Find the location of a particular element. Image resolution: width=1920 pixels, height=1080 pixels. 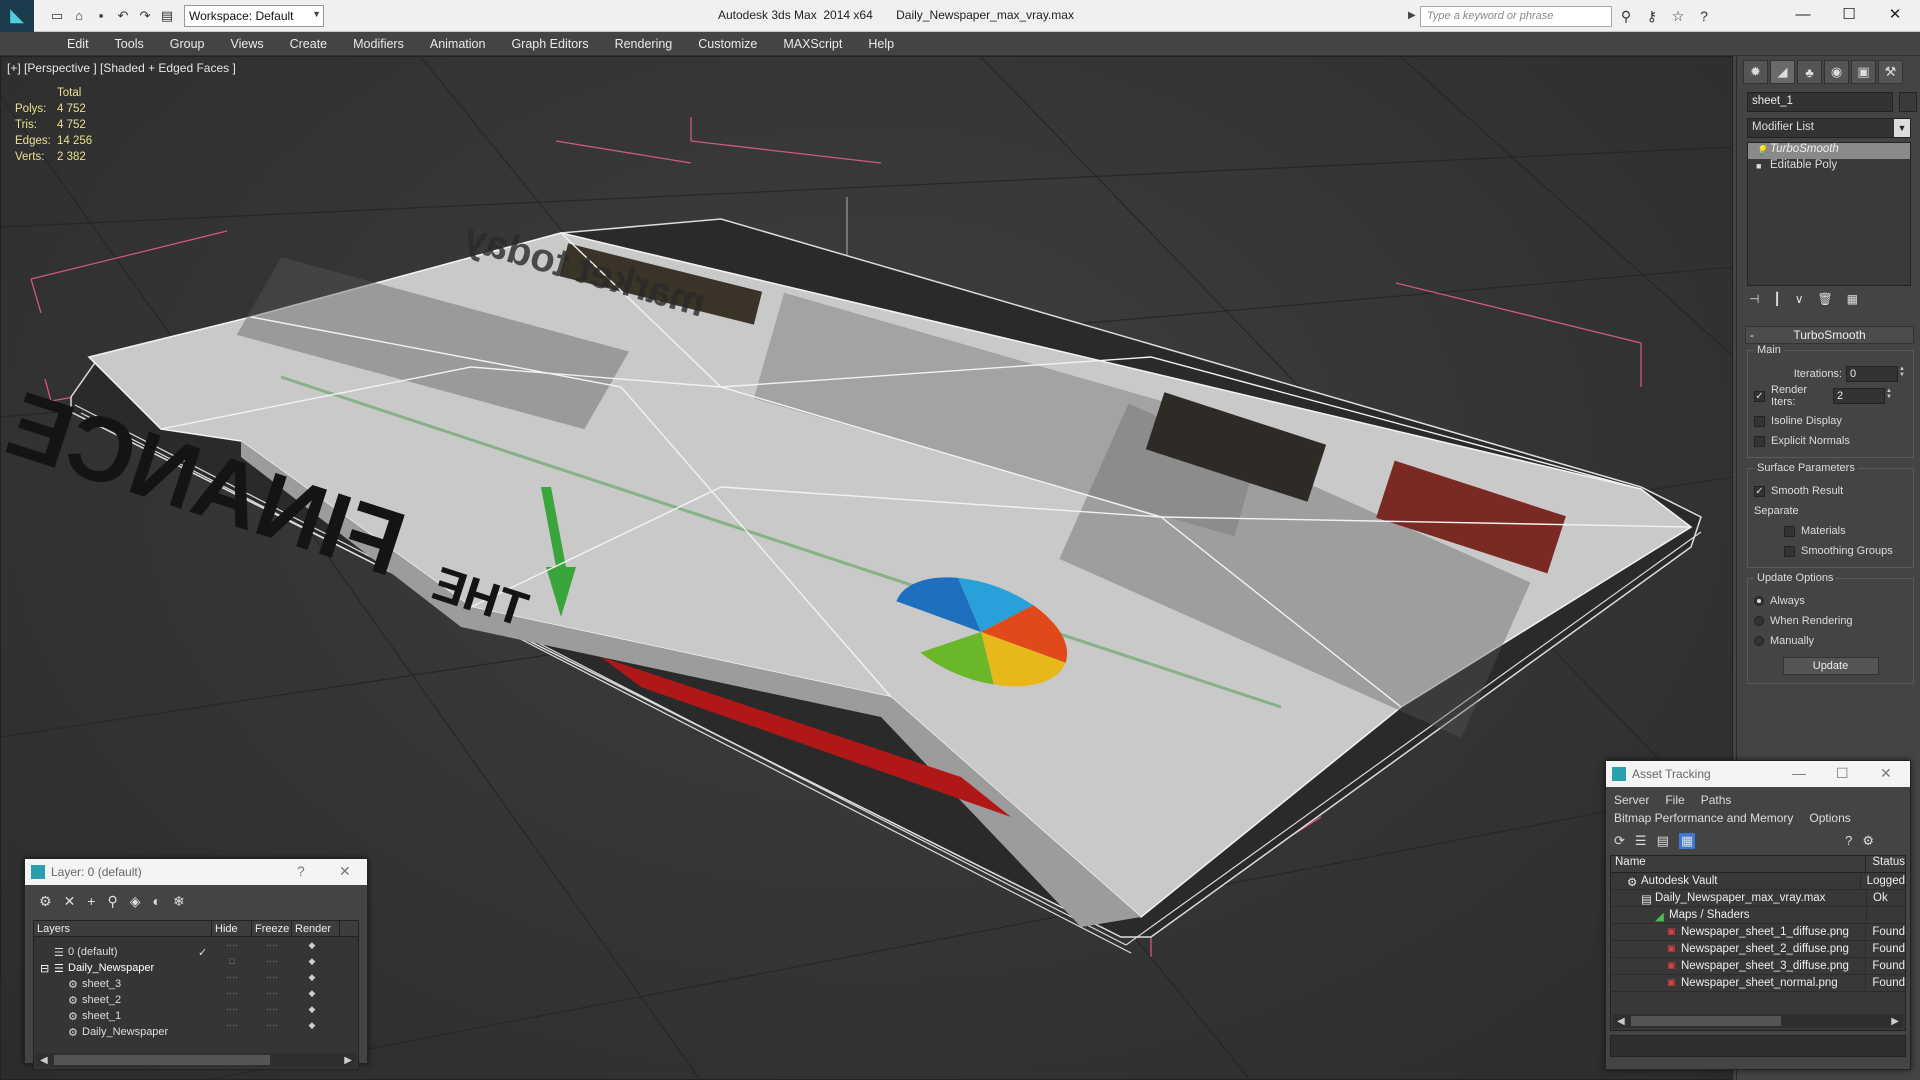

app-logo-button: ◣ is located at coordinates (17, 16).